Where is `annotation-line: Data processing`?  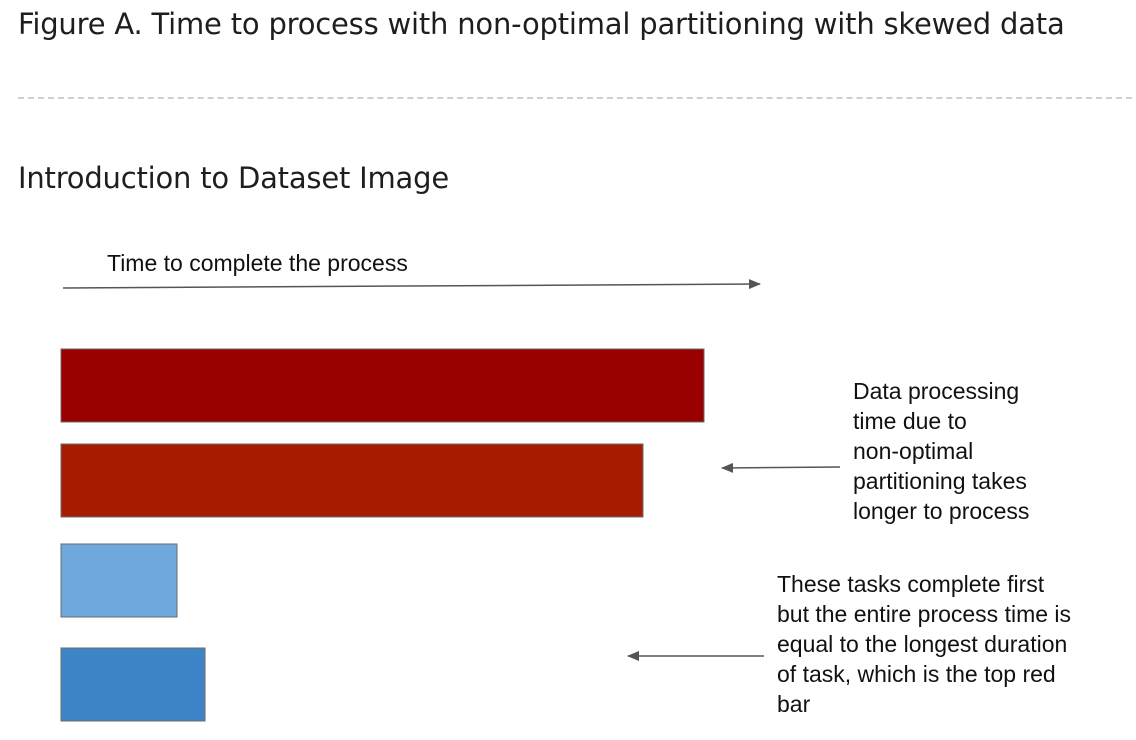 annotation-line: Data processing is located at coordinates (936, 391).